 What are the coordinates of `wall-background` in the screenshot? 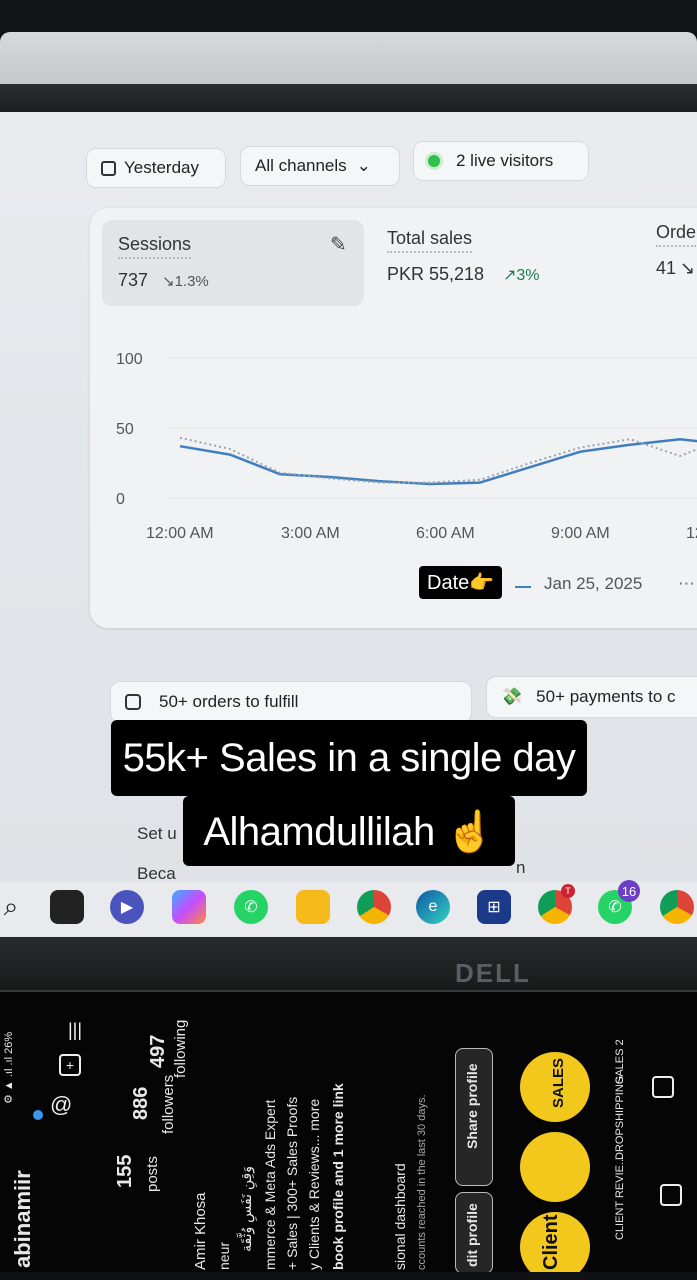 It's located at (348, 58).